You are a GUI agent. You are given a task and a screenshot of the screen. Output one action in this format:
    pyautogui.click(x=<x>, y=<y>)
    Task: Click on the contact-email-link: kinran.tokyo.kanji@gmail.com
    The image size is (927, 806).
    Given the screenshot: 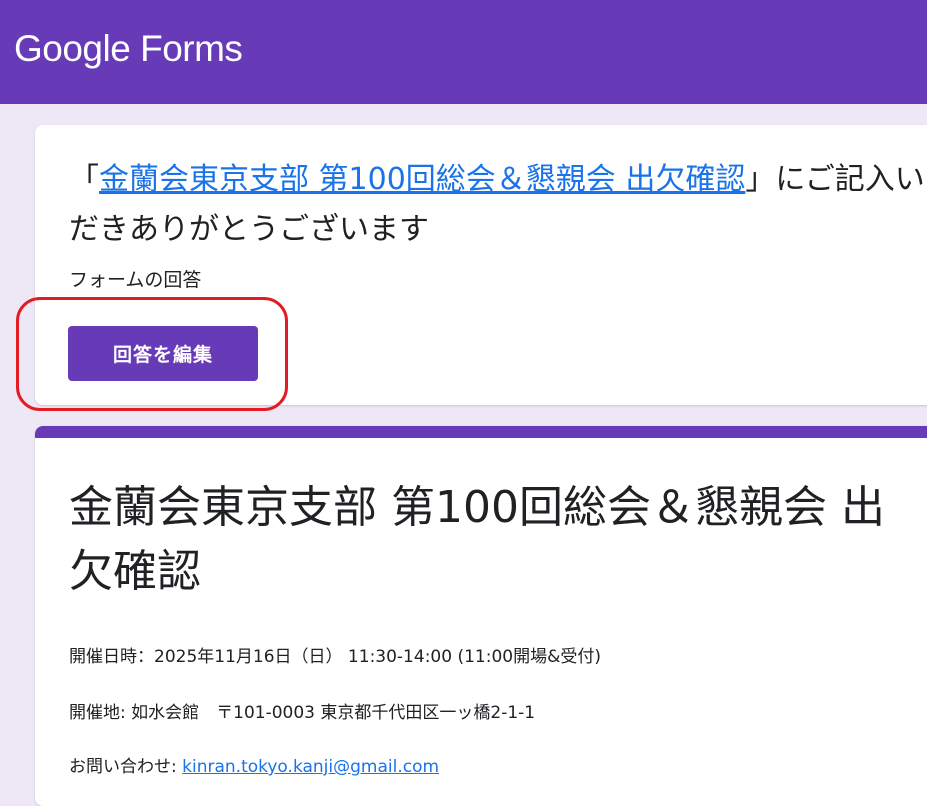 What is the action you would take?
    pyautogui.click(x=310, y=767)
    